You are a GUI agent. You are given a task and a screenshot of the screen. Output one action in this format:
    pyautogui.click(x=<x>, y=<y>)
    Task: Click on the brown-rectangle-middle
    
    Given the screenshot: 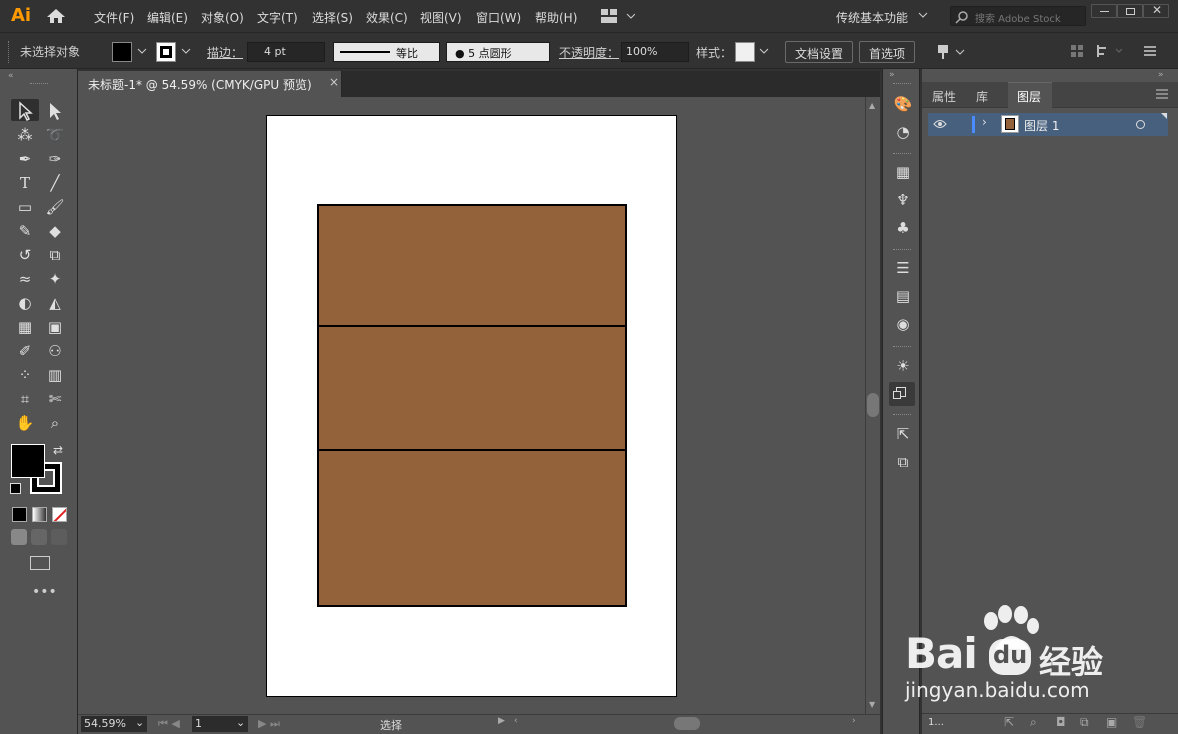 What is the action you would take?
    pyautogui.click(x=472, y=388)
    